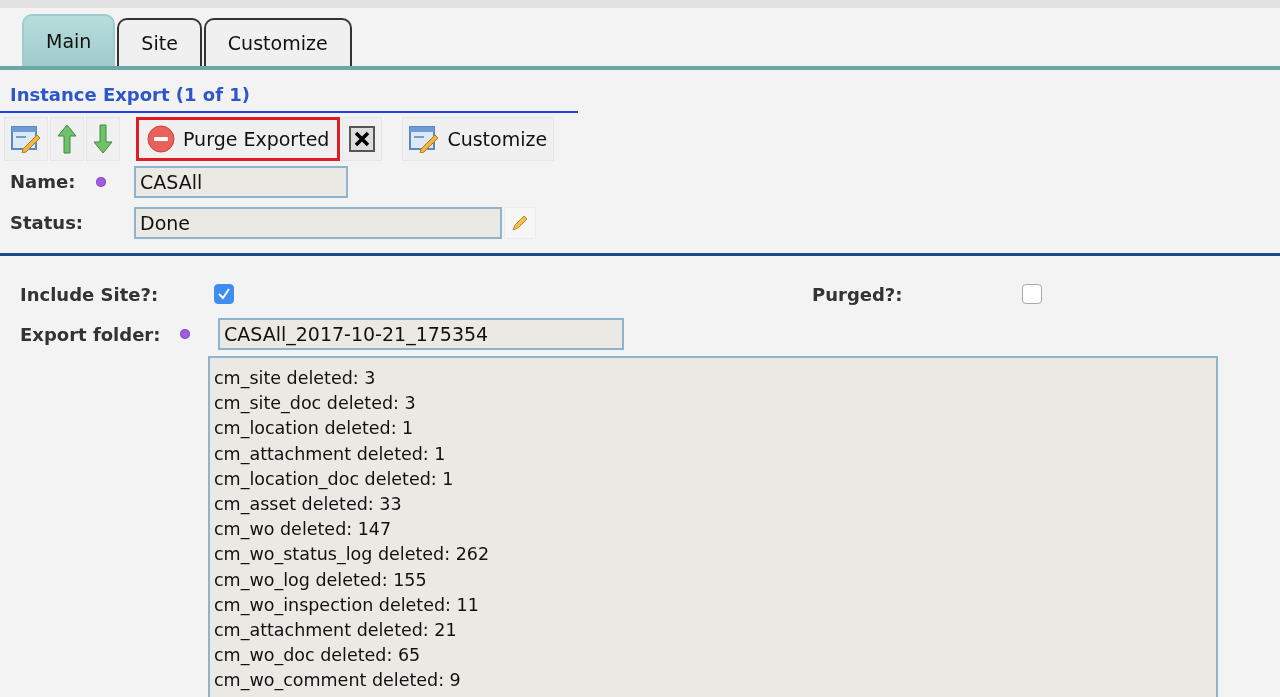  I want to click on log-line: cm_wo_status_log deleted: 262, so click(352, 555).